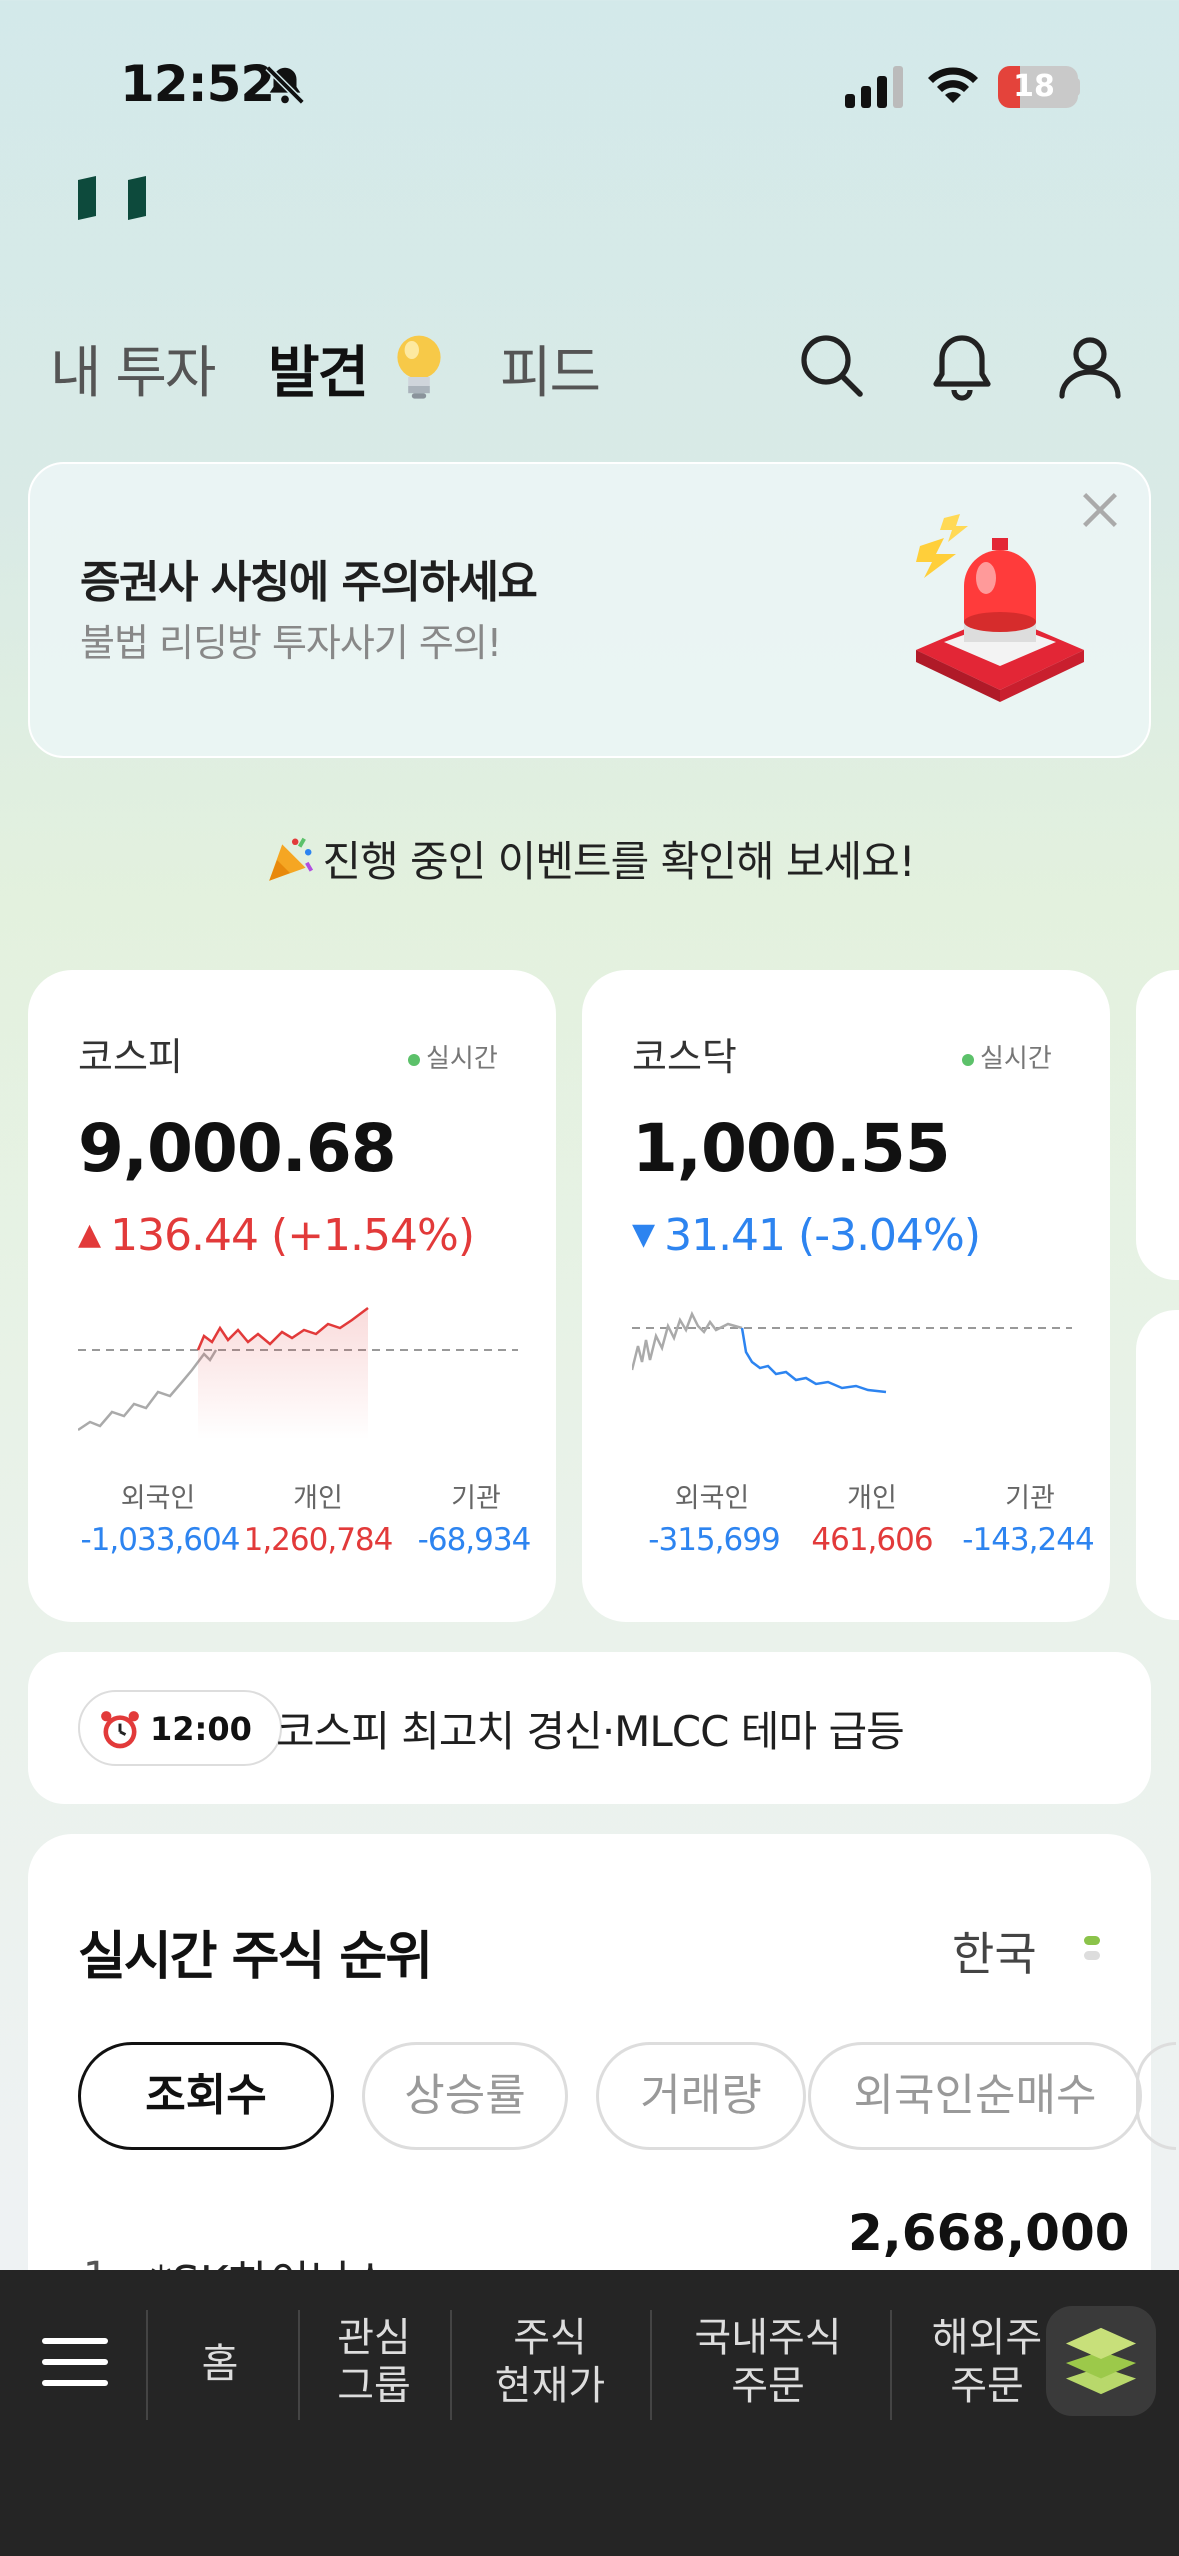 This screenshot has width=1179, height=2556. What do you see at coordinates (285, 85) in the screenshot?
I see `silent-mode-icon` at bounding box center [285, 85].